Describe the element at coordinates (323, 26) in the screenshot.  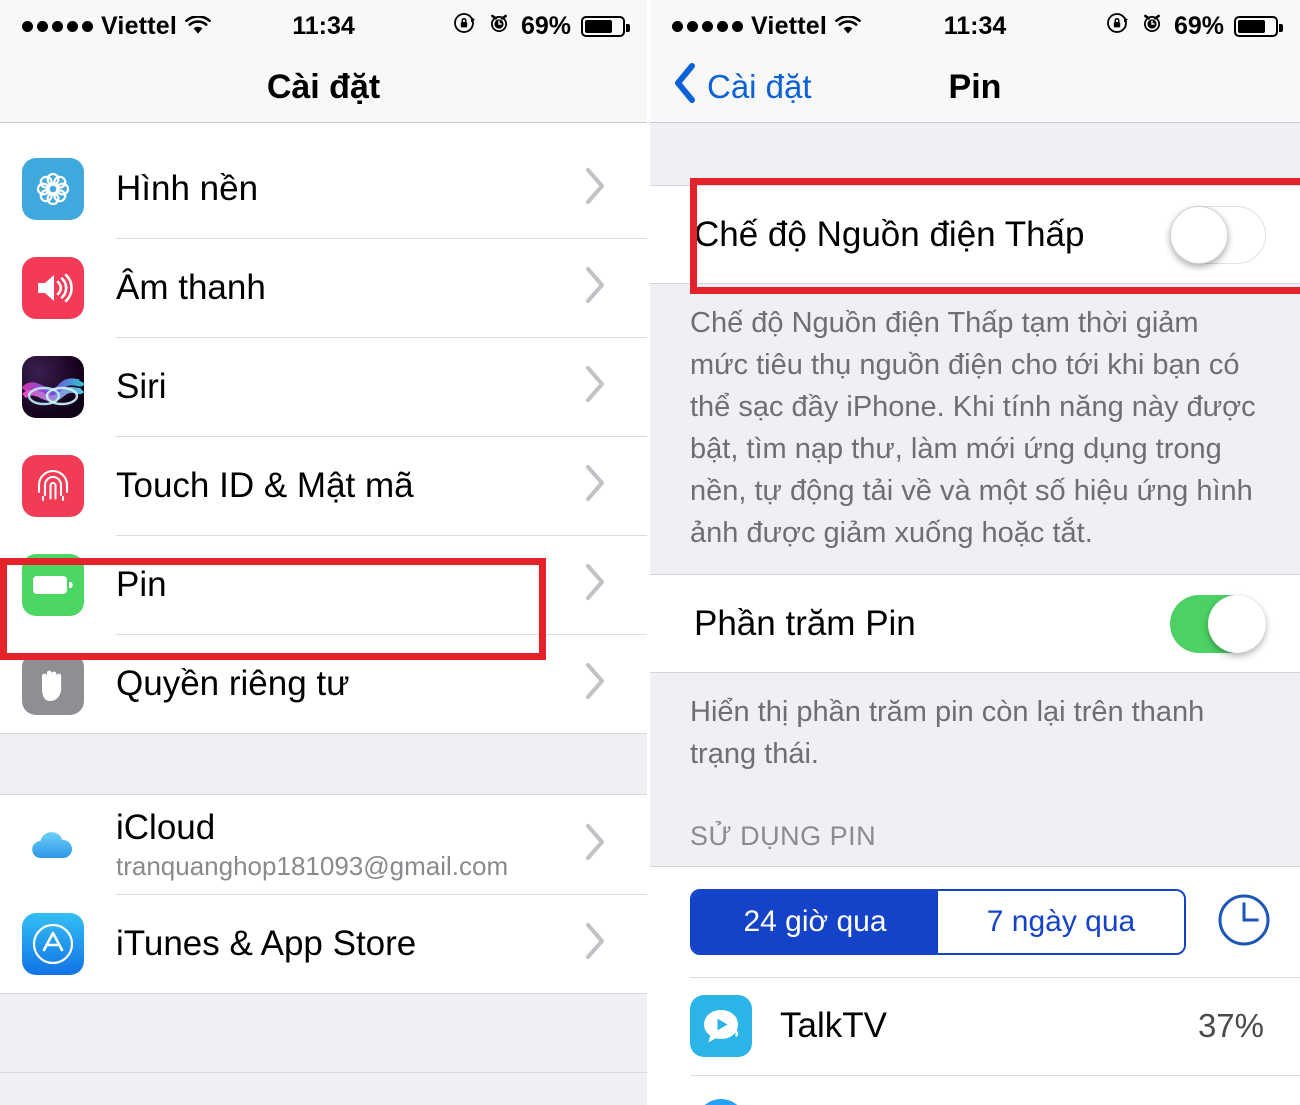
I see `status-bar-left: Viettel 11:34 69%` at that location.